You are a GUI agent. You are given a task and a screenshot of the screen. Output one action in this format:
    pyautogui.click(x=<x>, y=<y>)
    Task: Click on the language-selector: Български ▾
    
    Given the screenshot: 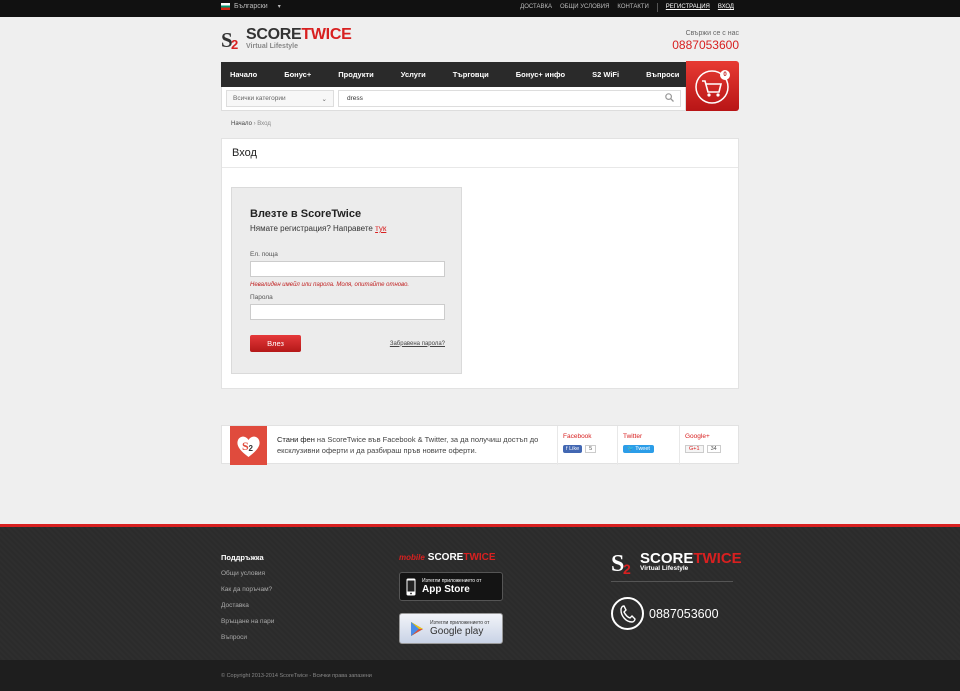 What is the action you would take?
    pyautogui.click(x=251, y=6)
    